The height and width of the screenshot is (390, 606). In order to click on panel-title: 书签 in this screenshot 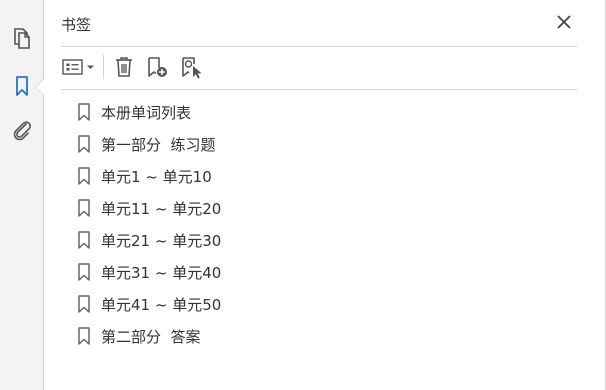, I will do `click(76, 25)`.